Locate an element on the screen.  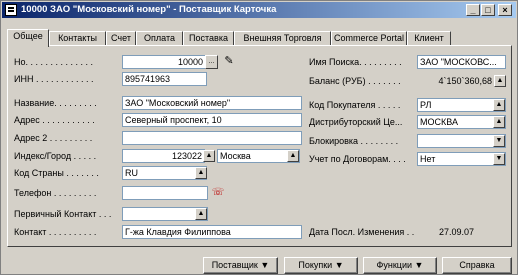
form-icon is located at coordinates (11, 10).